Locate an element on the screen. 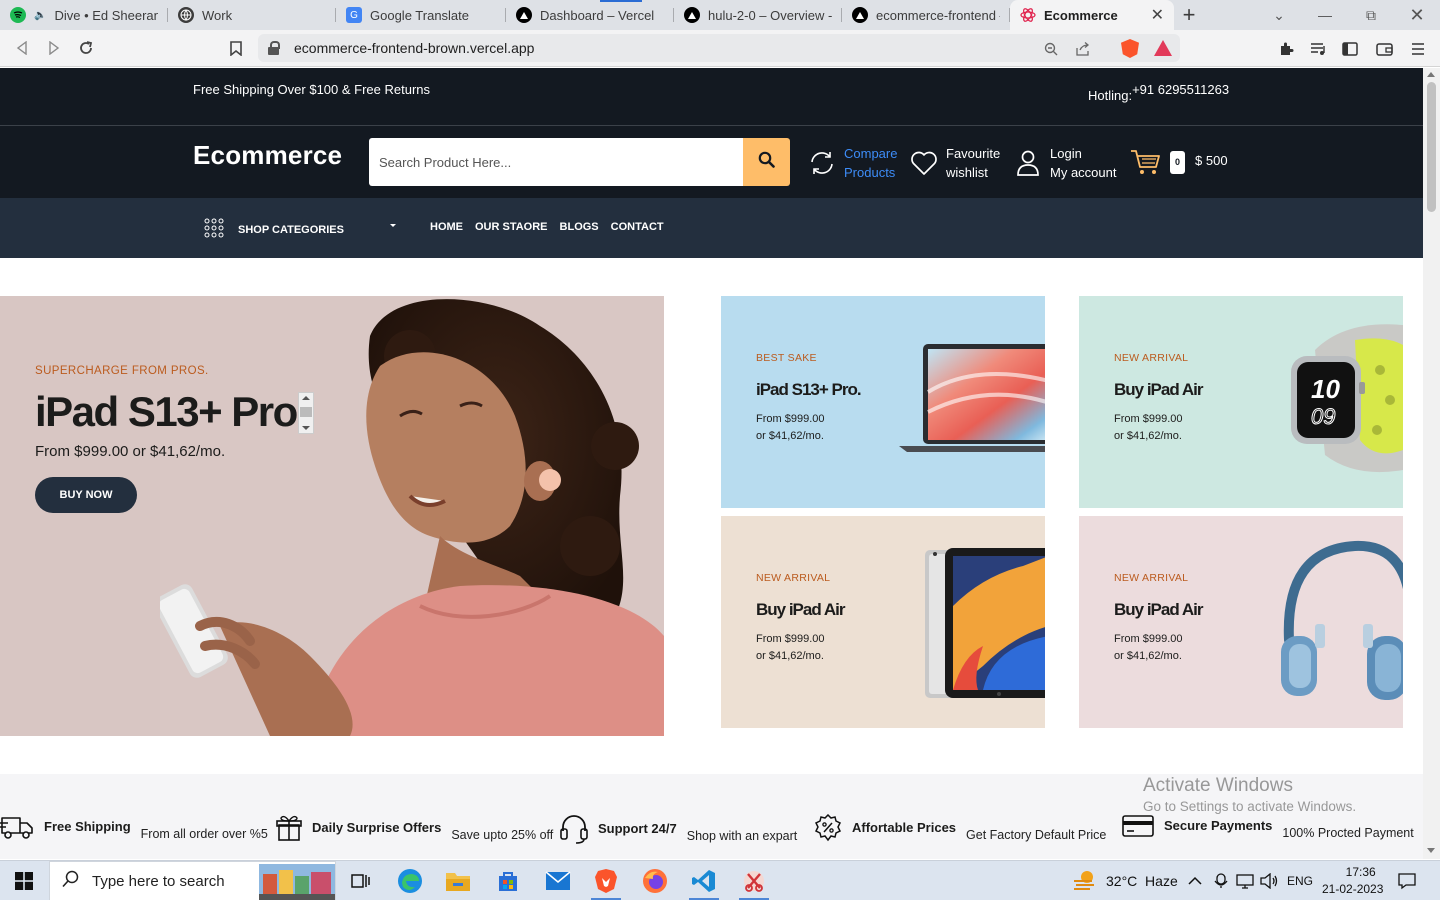 This screenshot has height=900, width=1440. react-icon is located at coordinates (1028, 15).